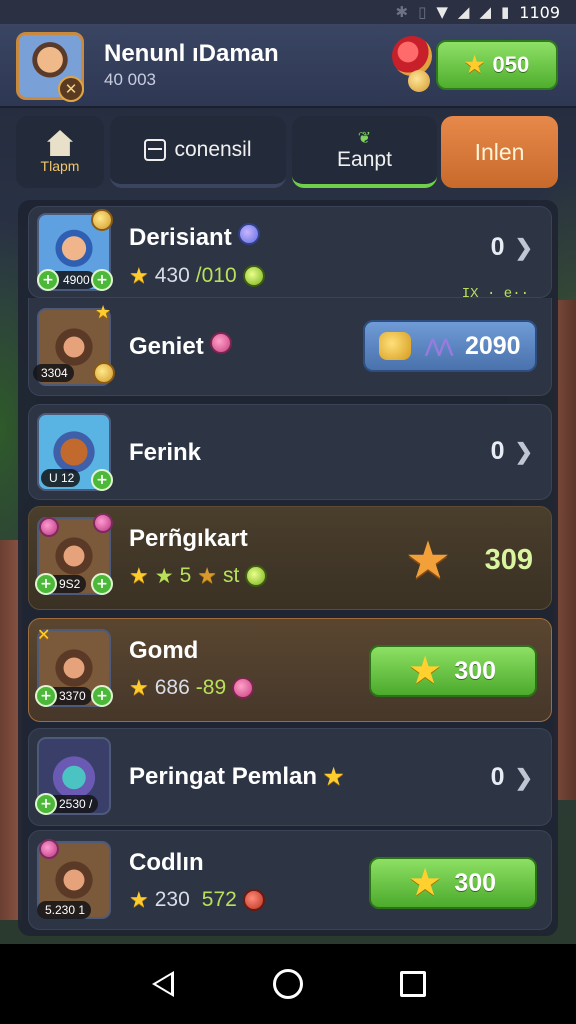 This screenshot has height=1024, width=576. I want to click on home-circle-icon, so click(287, 984).